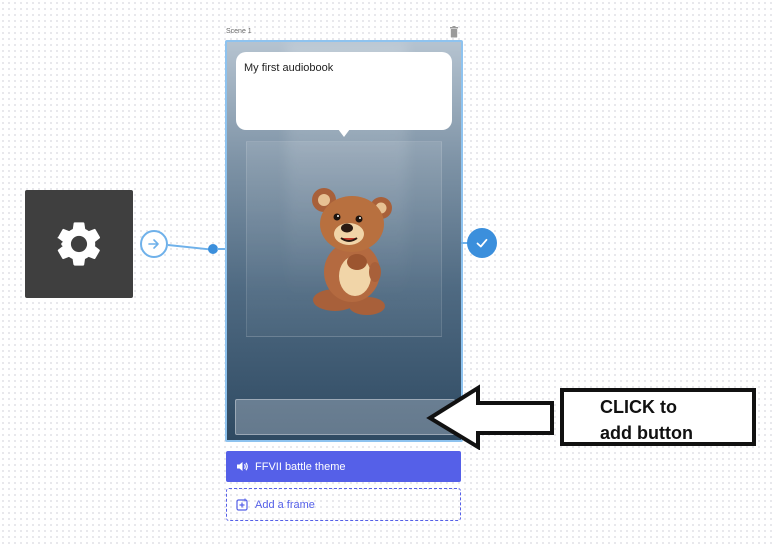  I want to click on scene-image-frame, so click(344, 239).